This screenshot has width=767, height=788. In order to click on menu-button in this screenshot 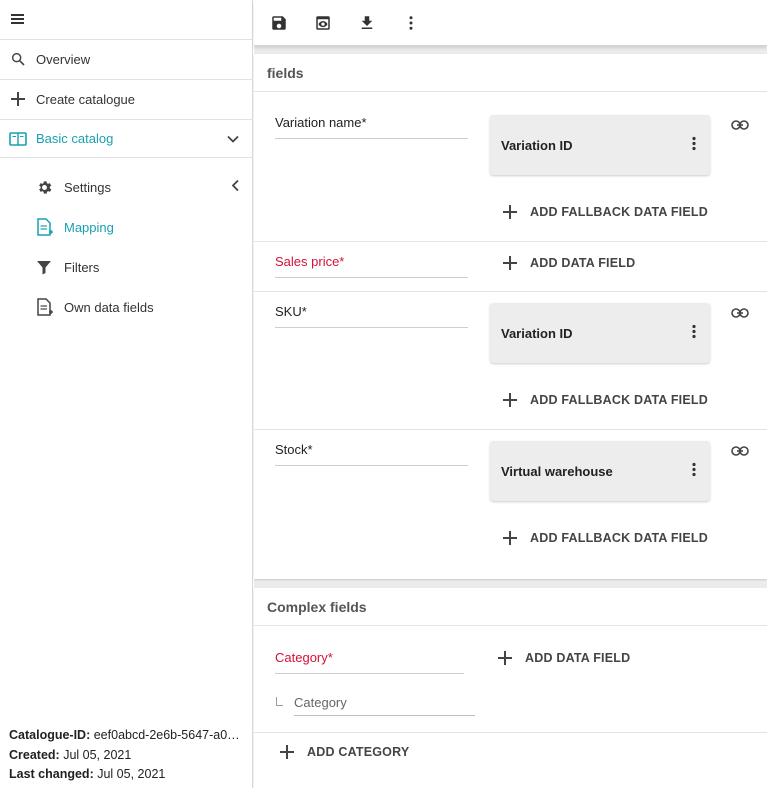, I will do `click(17, 19)`.